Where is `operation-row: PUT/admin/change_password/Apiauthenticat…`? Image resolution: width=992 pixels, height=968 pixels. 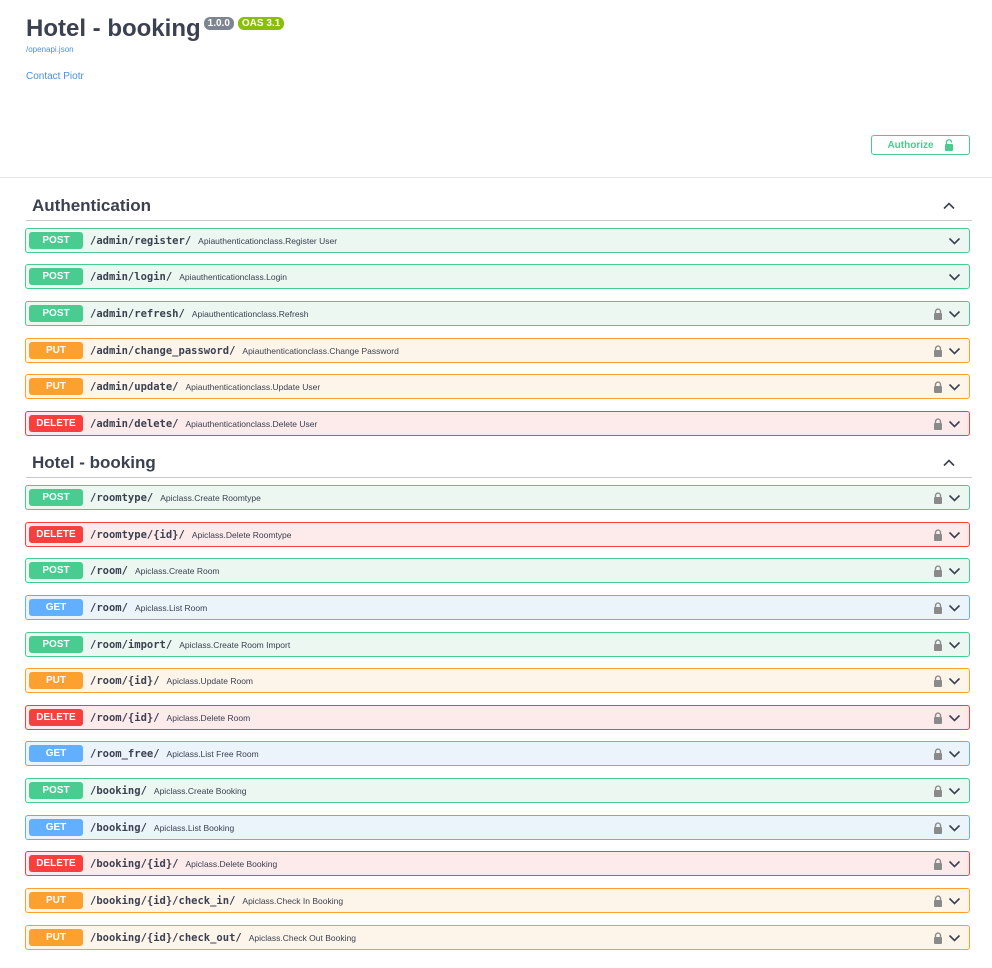
operation-row: PUT/admin/change_password/Apiauthenticat… is located at coordinates (497, 350).